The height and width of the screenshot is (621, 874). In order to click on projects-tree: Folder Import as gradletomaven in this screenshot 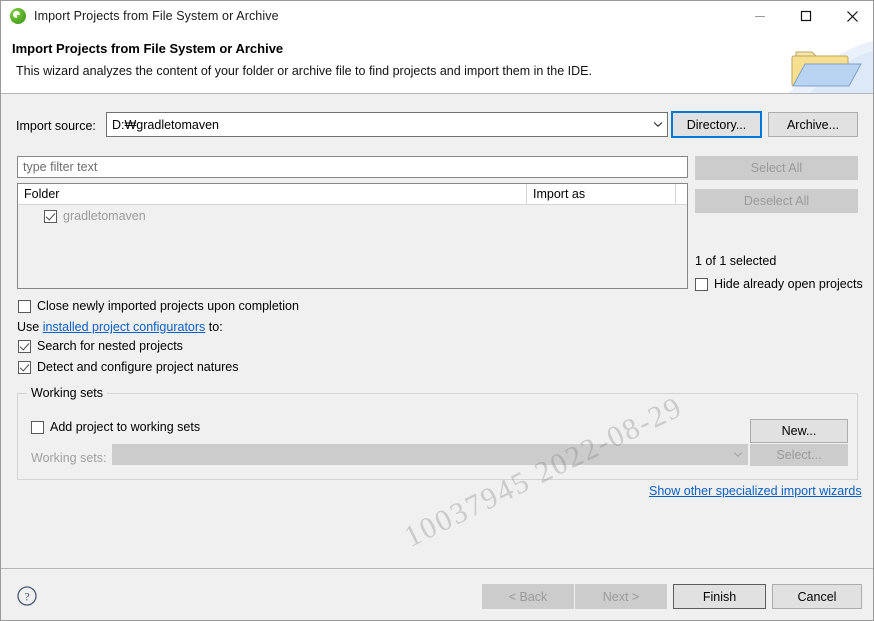, I will do `click(352, 236)`.